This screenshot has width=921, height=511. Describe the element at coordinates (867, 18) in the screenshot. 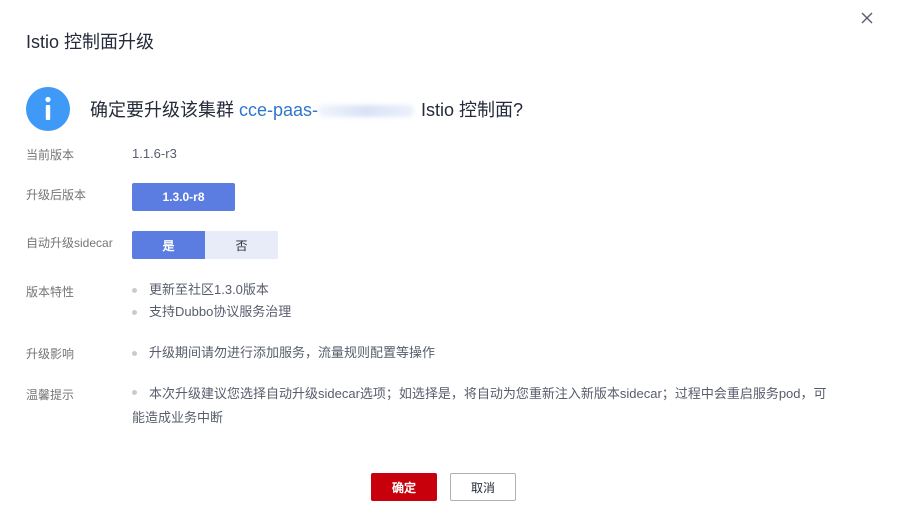

I see `close-icon` at that location.